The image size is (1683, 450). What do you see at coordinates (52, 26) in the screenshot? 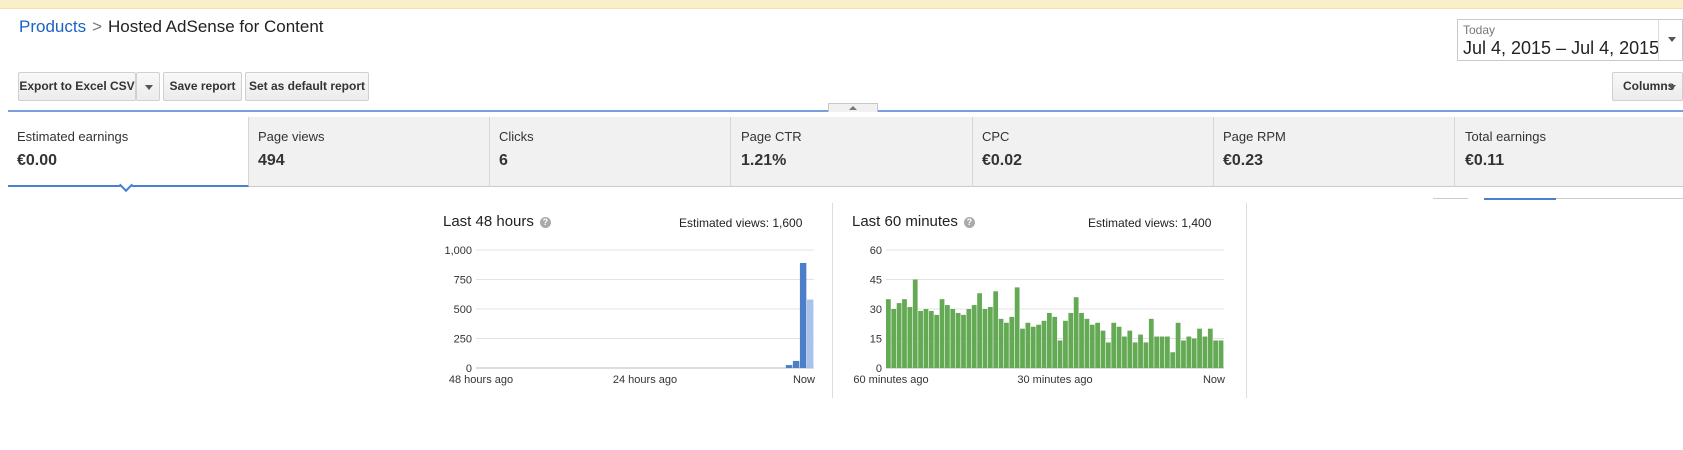
I see `breadcrumb-products-link: Products` at bounding box center [52, 26].